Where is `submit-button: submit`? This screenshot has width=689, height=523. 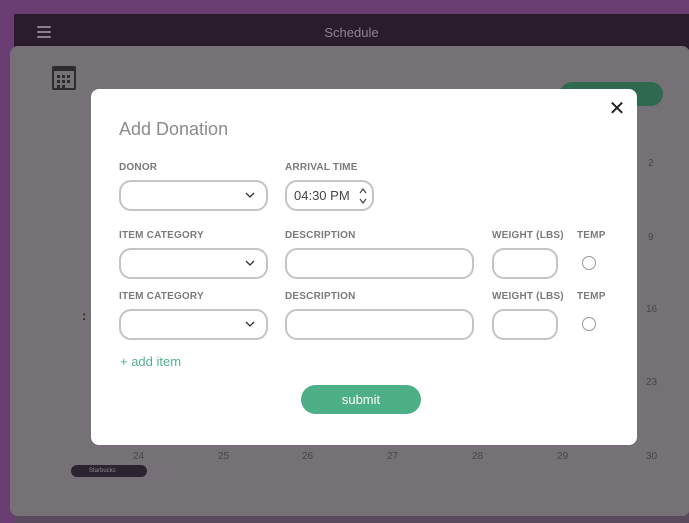 submit-button: submit is located at coordinates (361, 399).